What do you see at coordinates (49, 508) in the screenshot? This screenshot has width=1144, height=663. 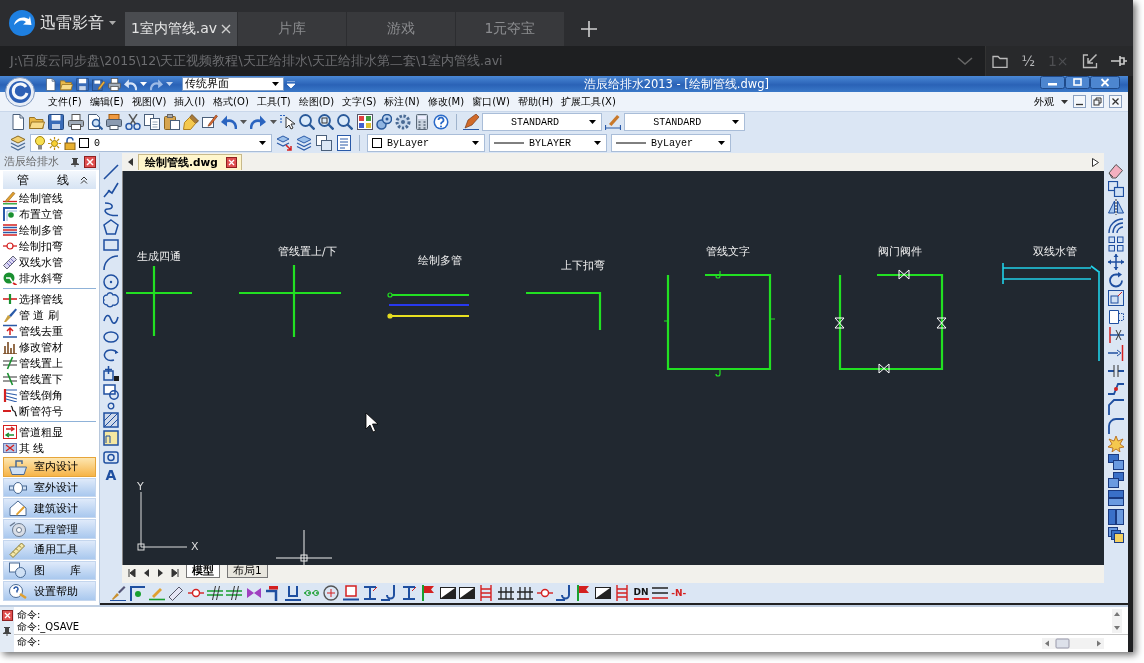 I see `category-button: 建筑设计` at bounding box center [49, 508].